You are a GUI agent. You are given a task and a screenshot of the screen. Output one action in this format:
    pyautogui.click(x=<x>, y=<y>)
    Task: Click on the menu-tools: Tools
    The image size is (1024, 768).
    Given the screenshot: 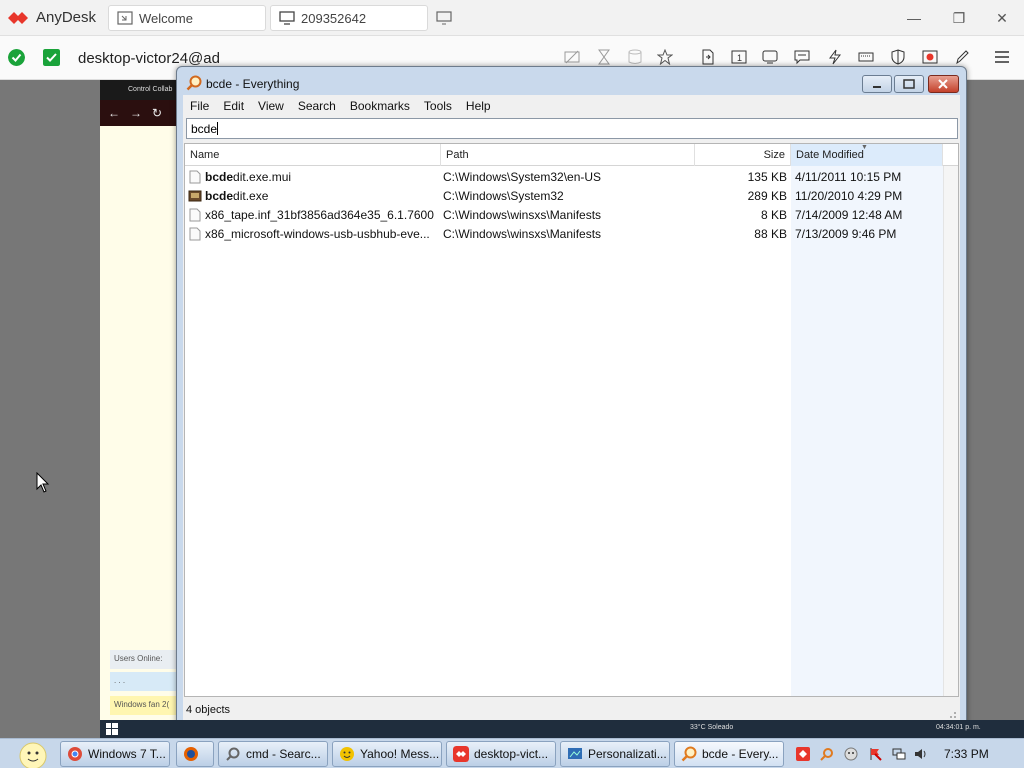 What is the action you would take?
    pyautogui.click(x=438, y=106)
    